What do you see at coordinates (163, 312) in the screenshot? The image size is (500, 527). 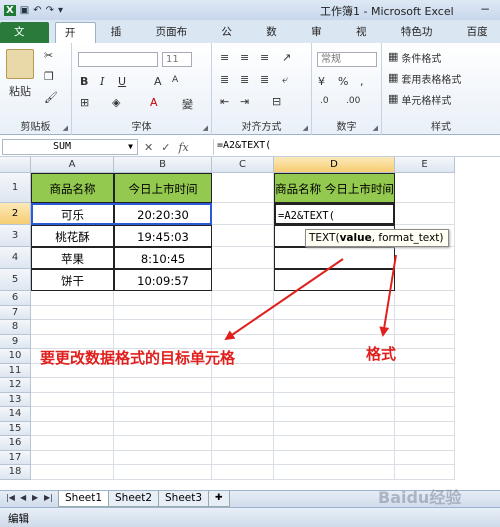 I see `cell-b7` at bounding box center [163, 312].